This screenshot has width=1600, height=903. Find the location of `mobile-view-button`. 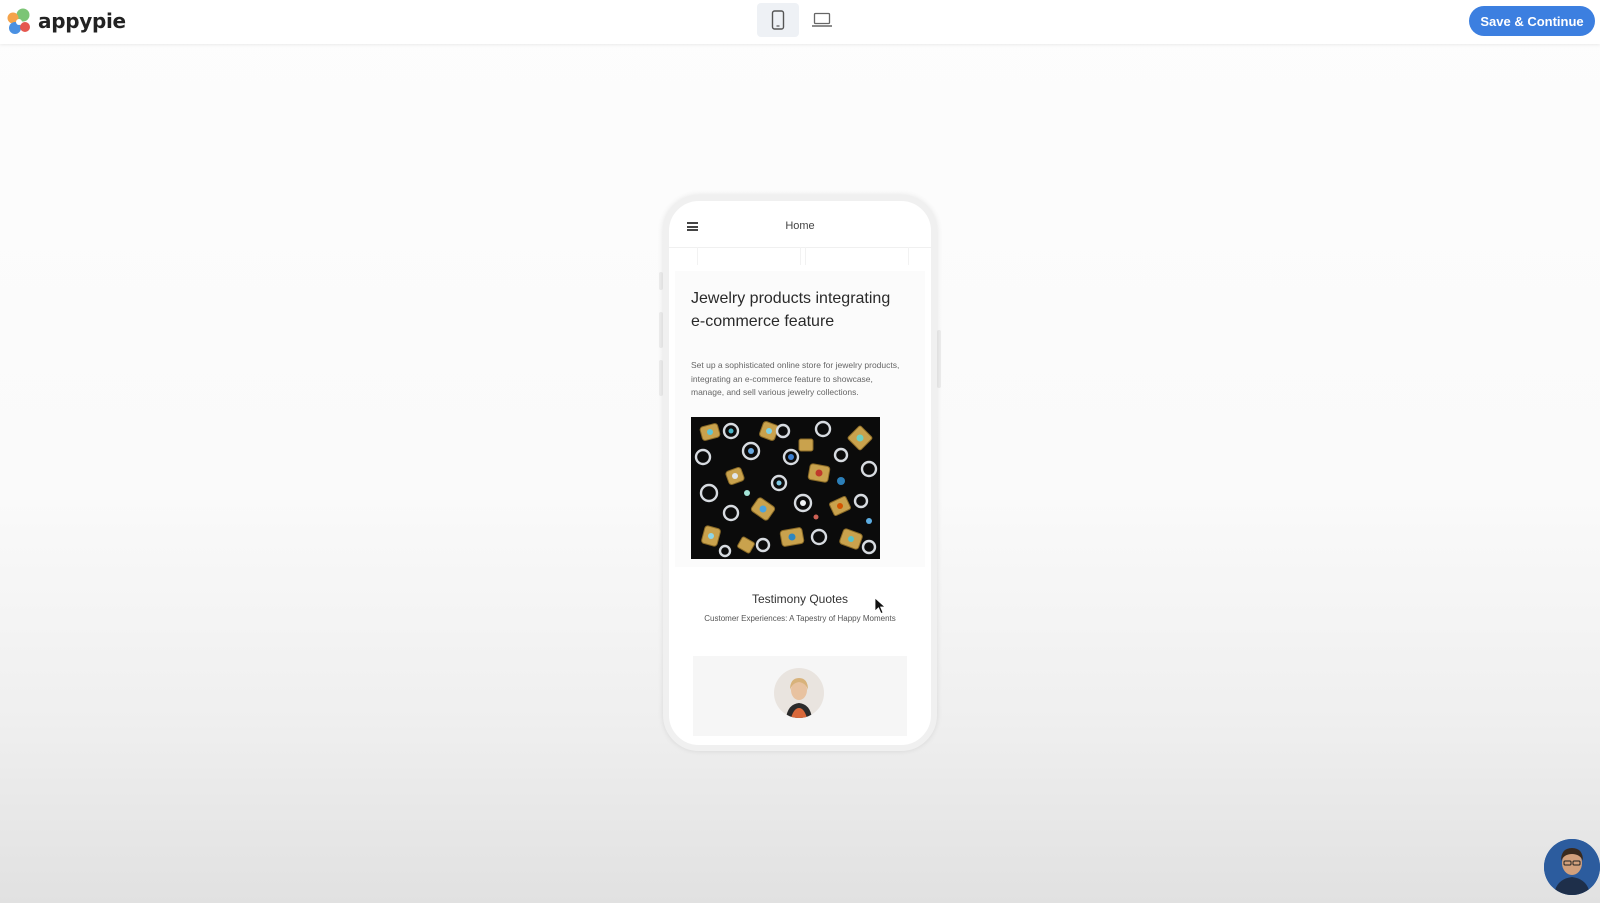

mobile-view-button is located at coordinates (778, 20).